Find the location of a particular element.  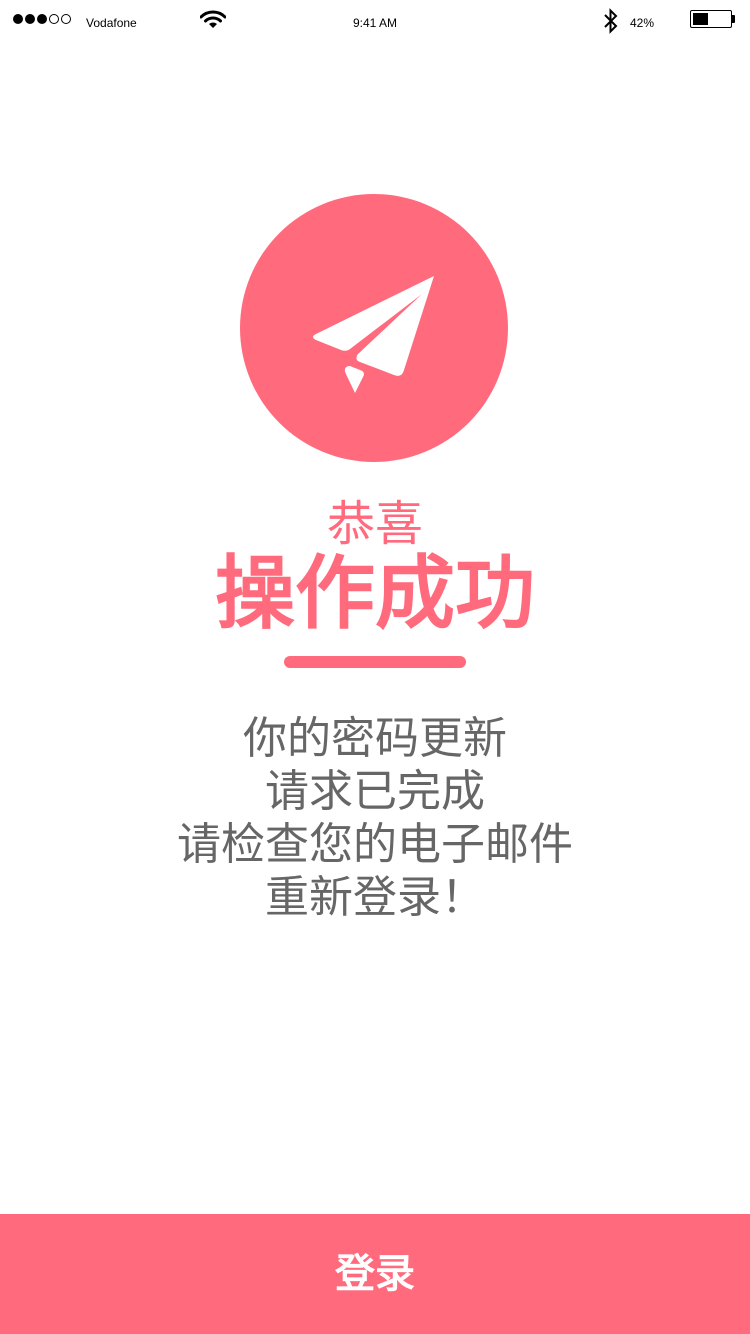

message-line: 你的密码更新 is located at coordinates (375, 738).